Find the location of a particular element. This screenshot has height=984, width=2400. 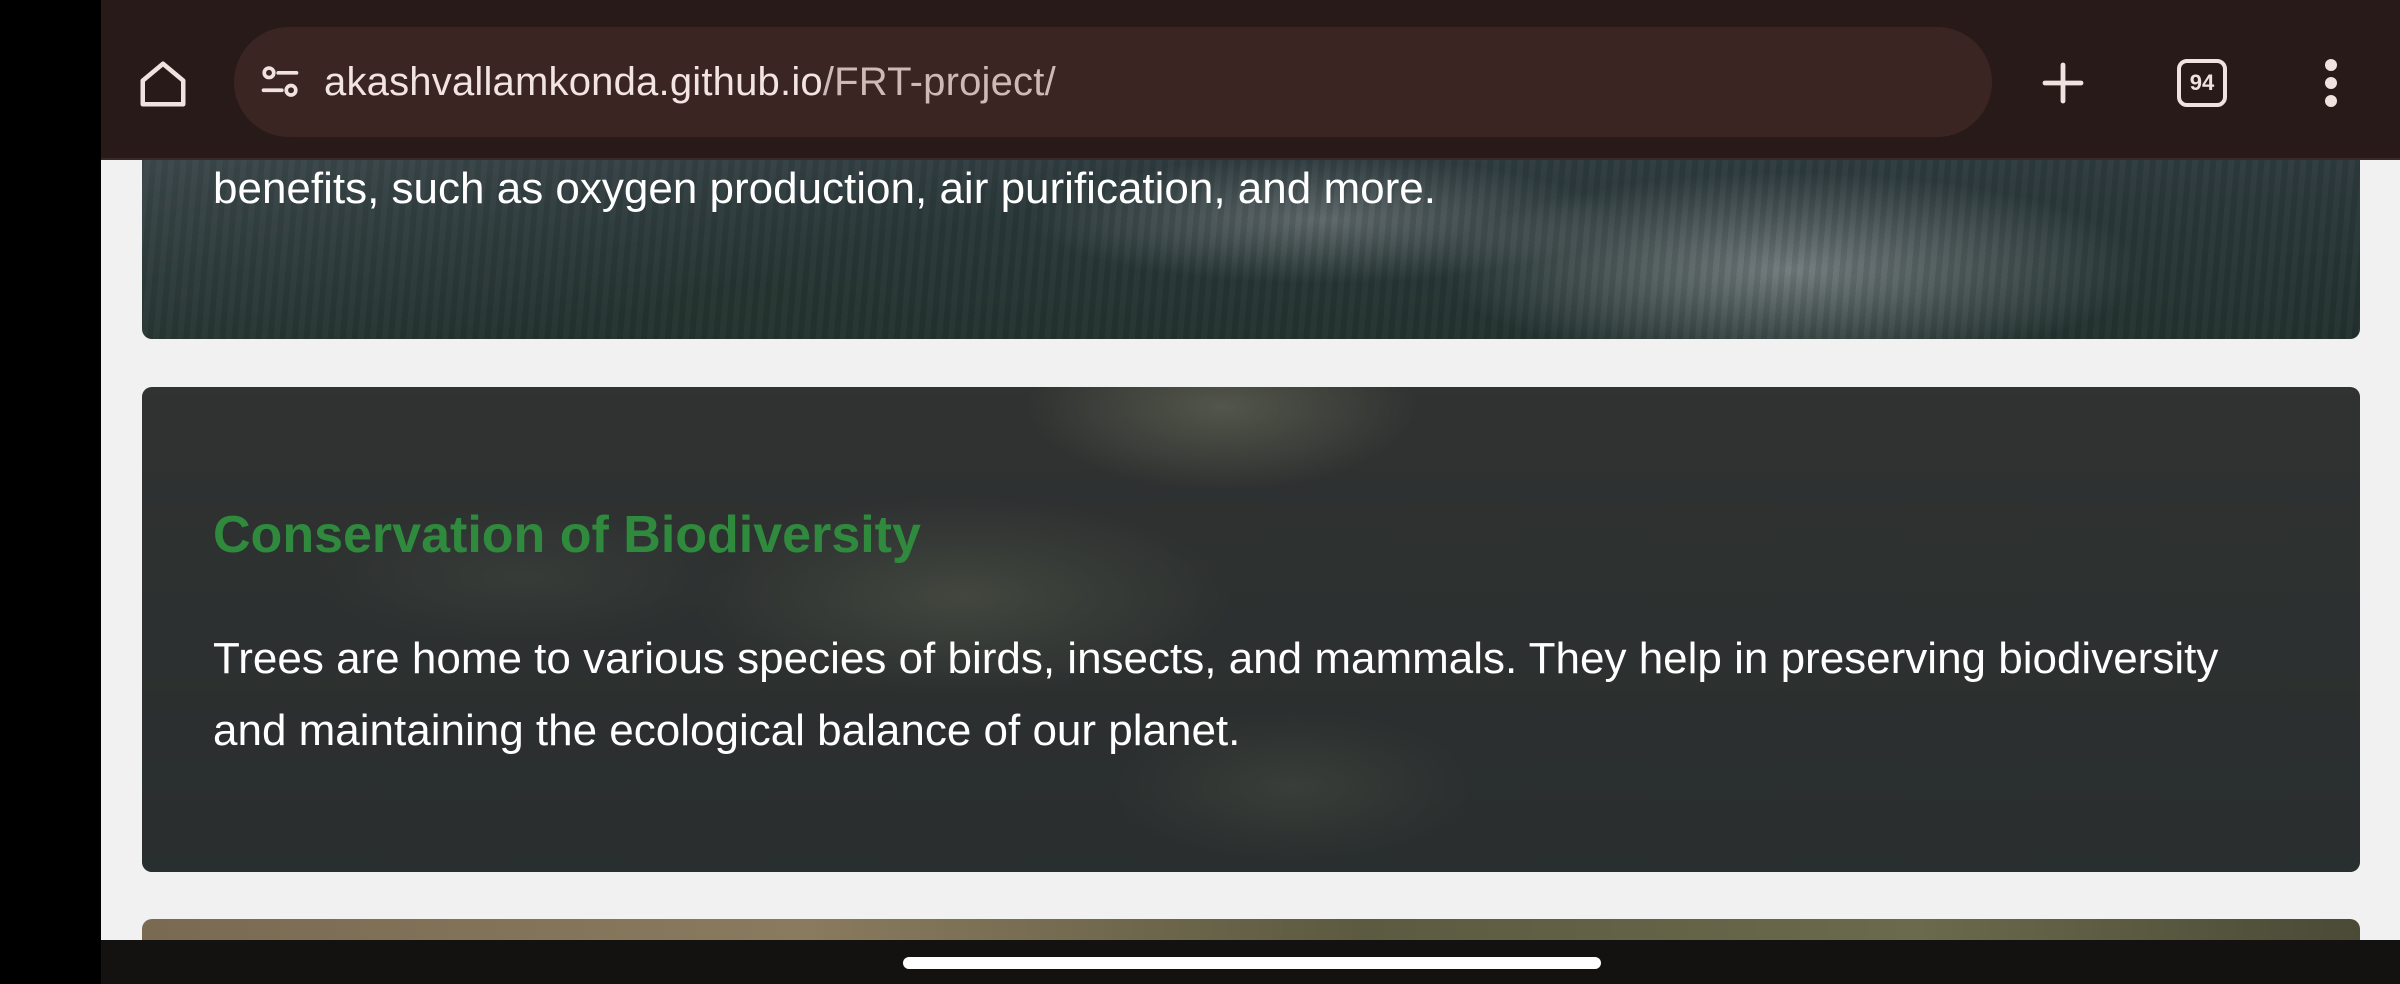

tab-switcher-icon: 94 is located at coordinates (2202, 83).